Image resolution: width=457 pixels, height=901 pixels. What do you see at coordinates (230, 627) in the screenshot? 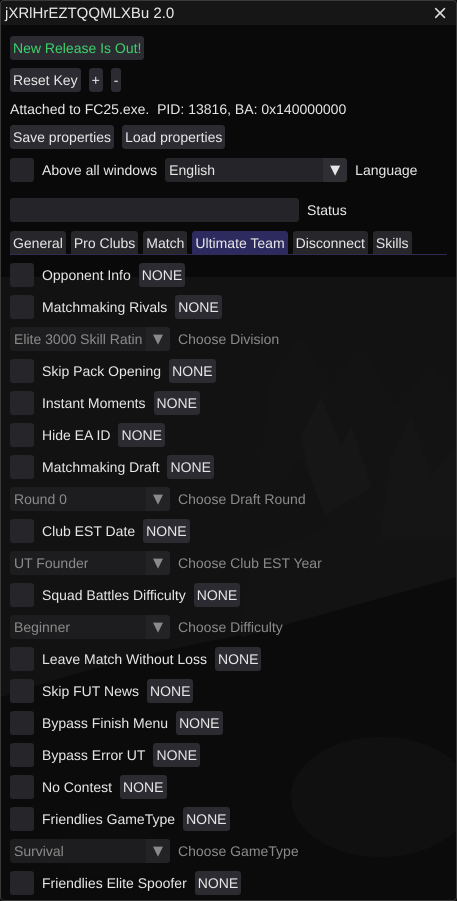
I see `dropdown-label: Choose Difficulty` at bounding box center [230, 627].